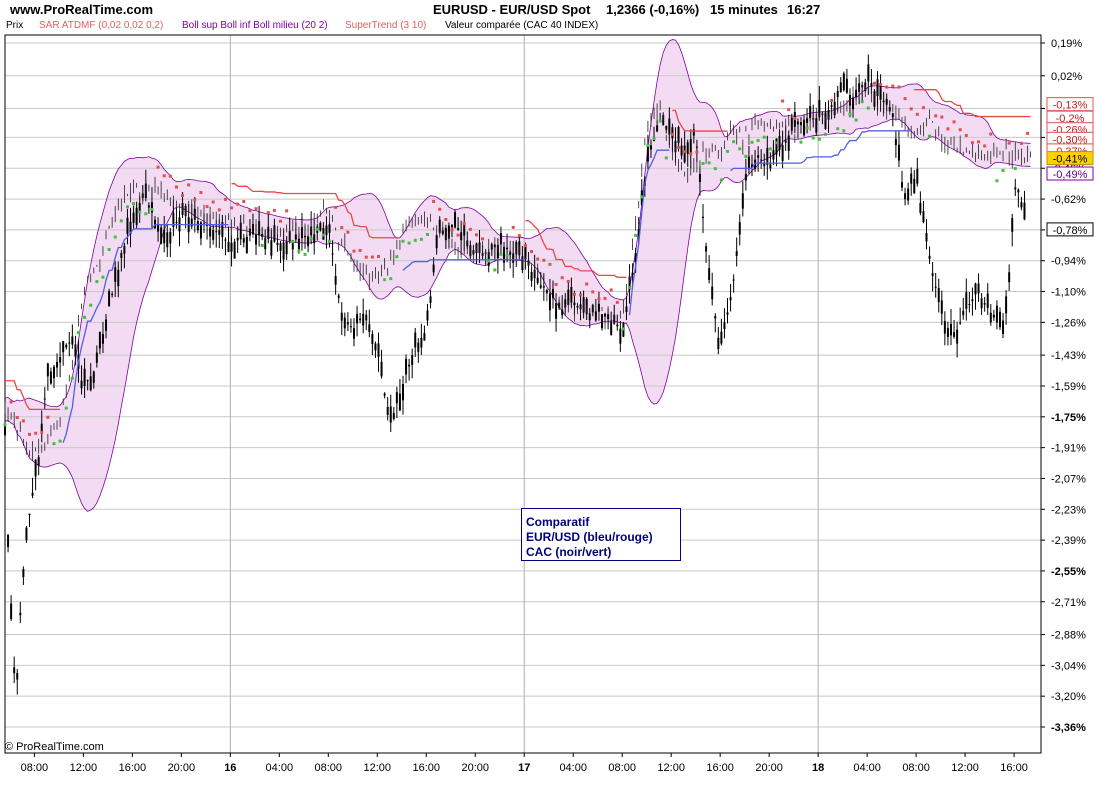 The image size is (1100, 800). Describe the element at coordinates (1068, 293) in the screenshot. I see `y-tick-label: -1,10%` at that location.